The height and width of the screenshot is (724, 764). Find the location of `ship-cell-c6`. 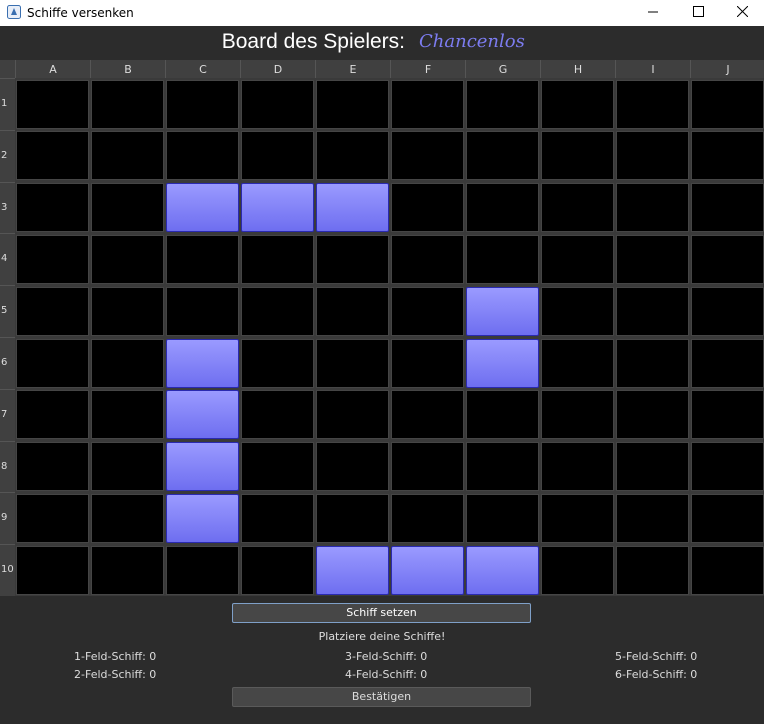

ship-cell-c6 is located at coordinates (202, 363).